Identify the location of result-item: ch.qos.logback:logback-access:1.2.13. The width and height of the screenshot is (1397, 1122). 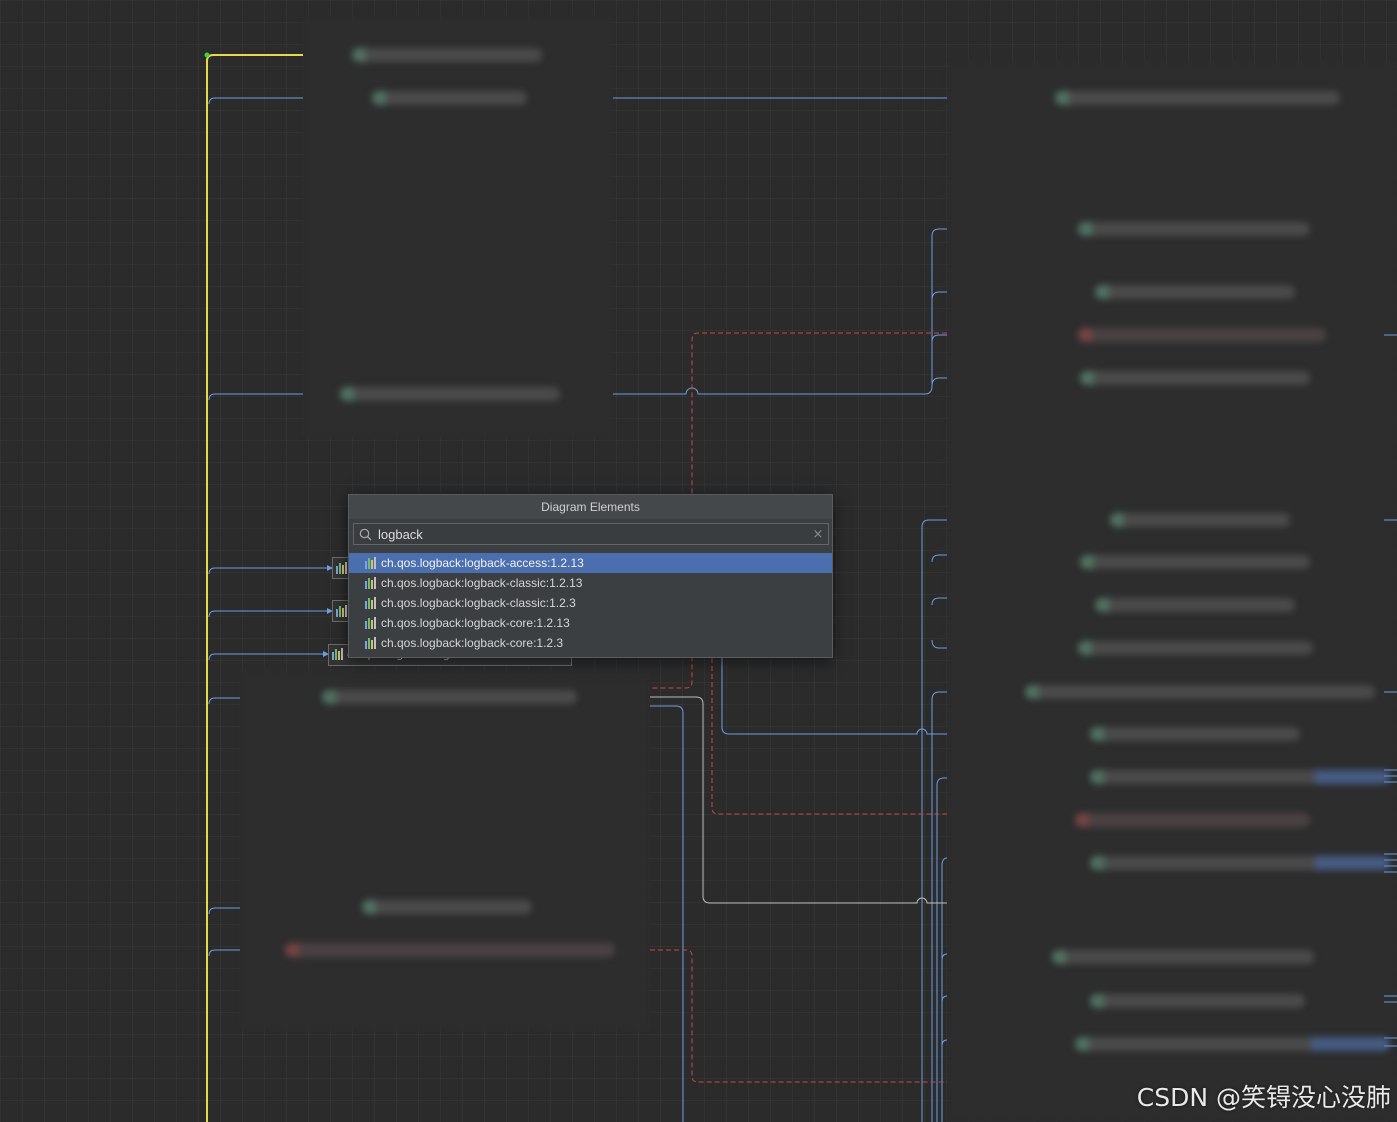
(590, 563).